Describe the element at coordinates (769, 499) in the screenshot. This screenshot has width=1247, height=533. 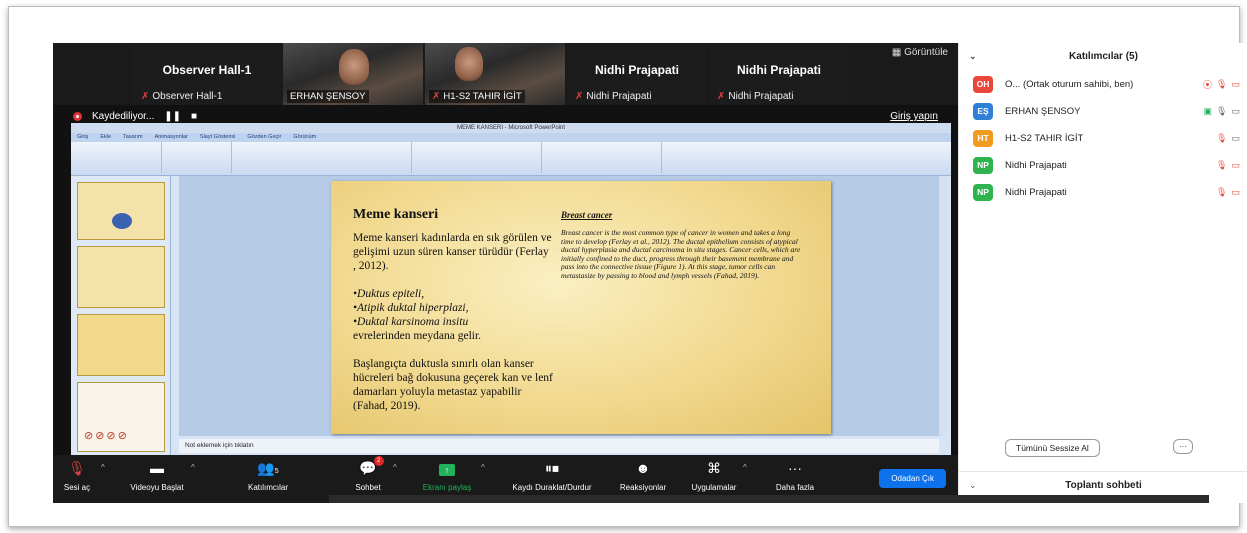
I see `taskbar-strip` at that location.